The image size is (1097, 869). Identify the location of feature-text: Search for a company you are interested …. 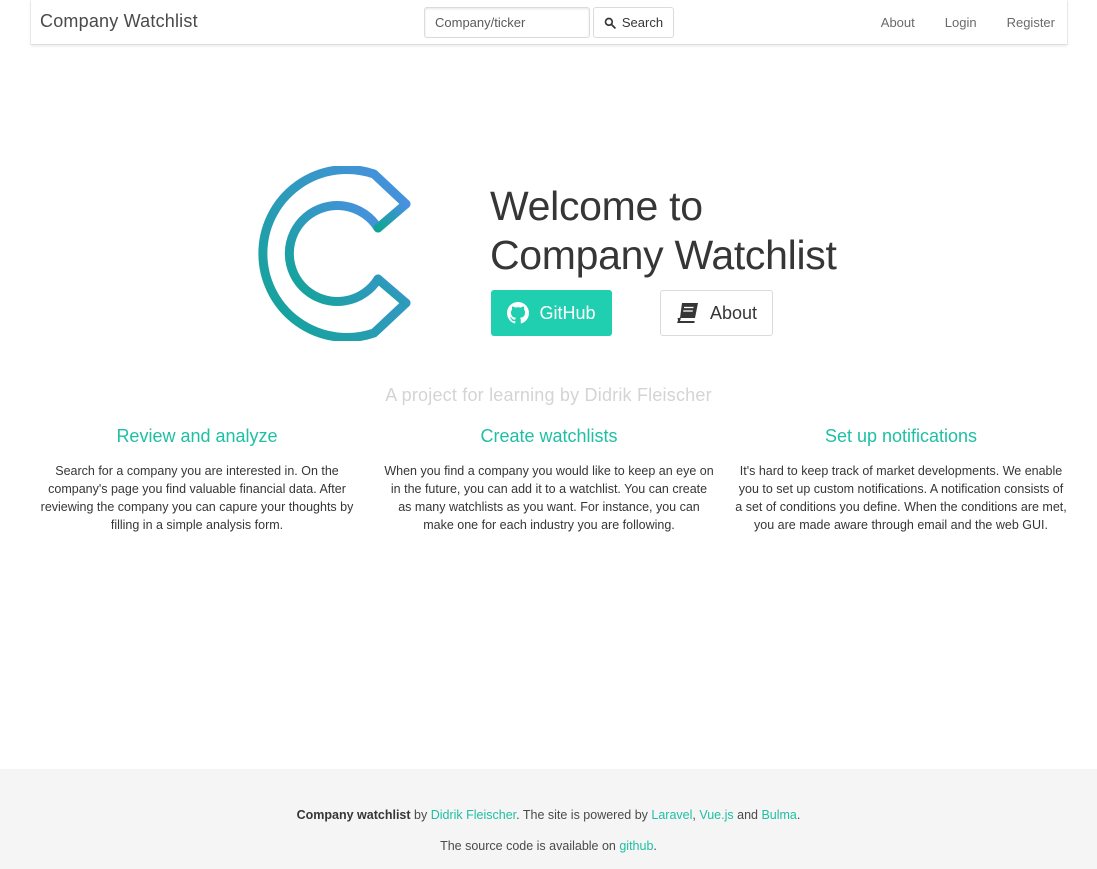
(197, 498).